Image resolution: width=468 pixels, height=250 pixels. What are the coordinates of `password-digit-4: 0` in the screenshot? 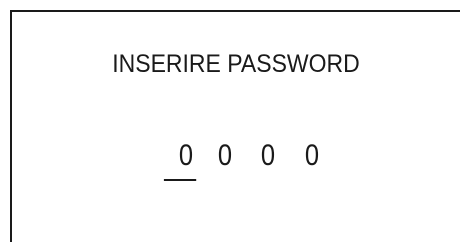 It's located at (311, 156).